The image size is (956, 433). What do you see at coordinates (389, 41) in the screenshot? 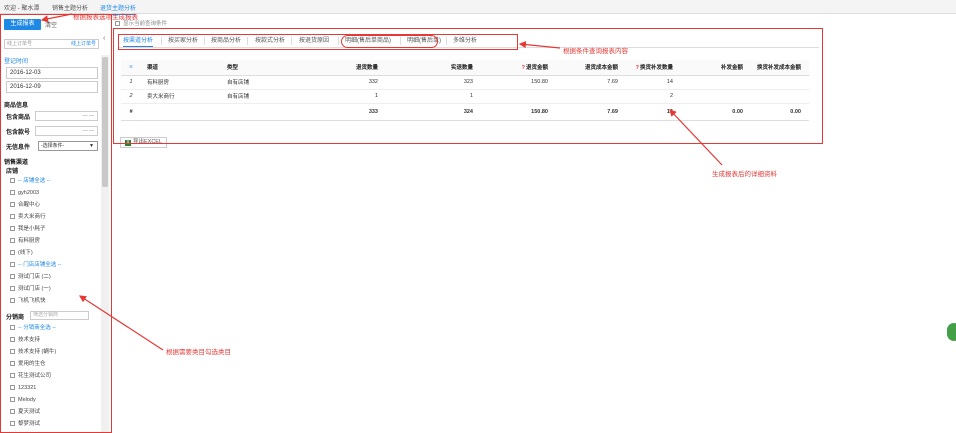
I see `annotation-detail-tabs-highlight` at bounding box center [389, 41].